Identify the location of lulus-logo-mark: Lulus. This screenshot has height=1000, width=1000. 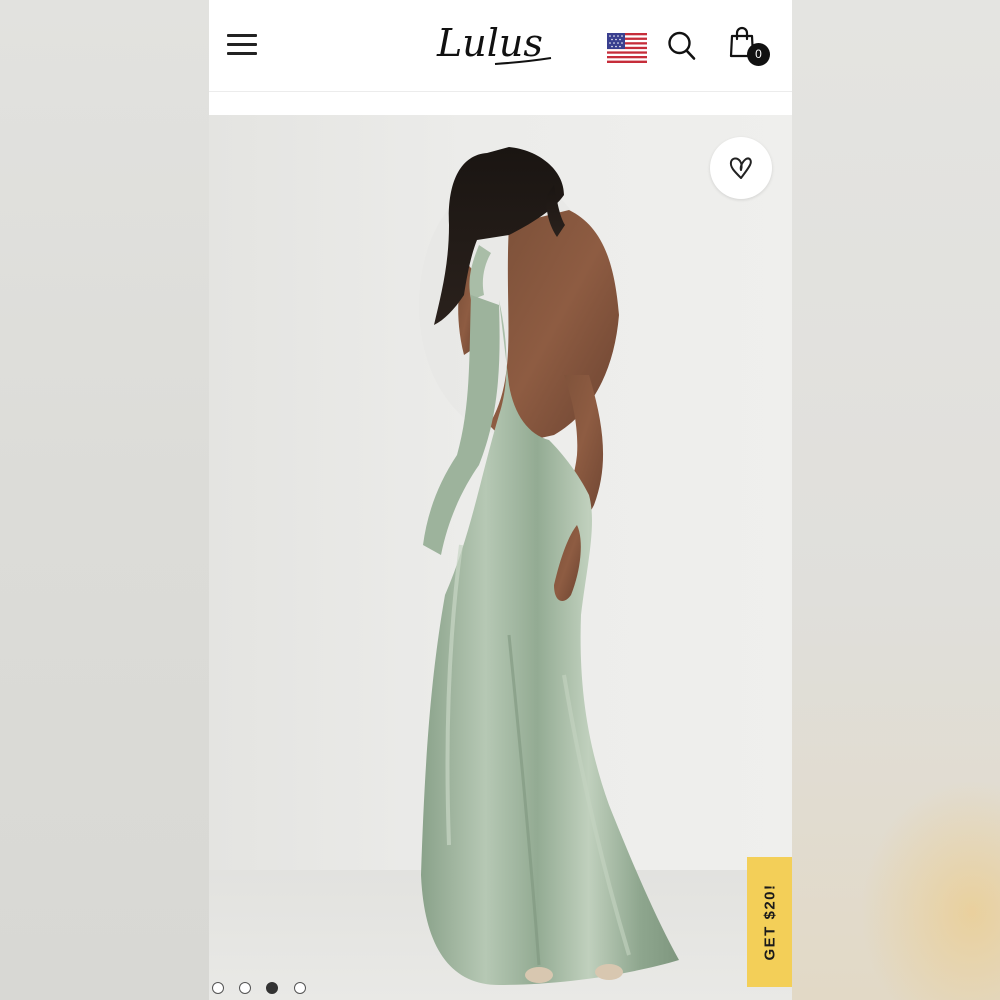
(494, 43).